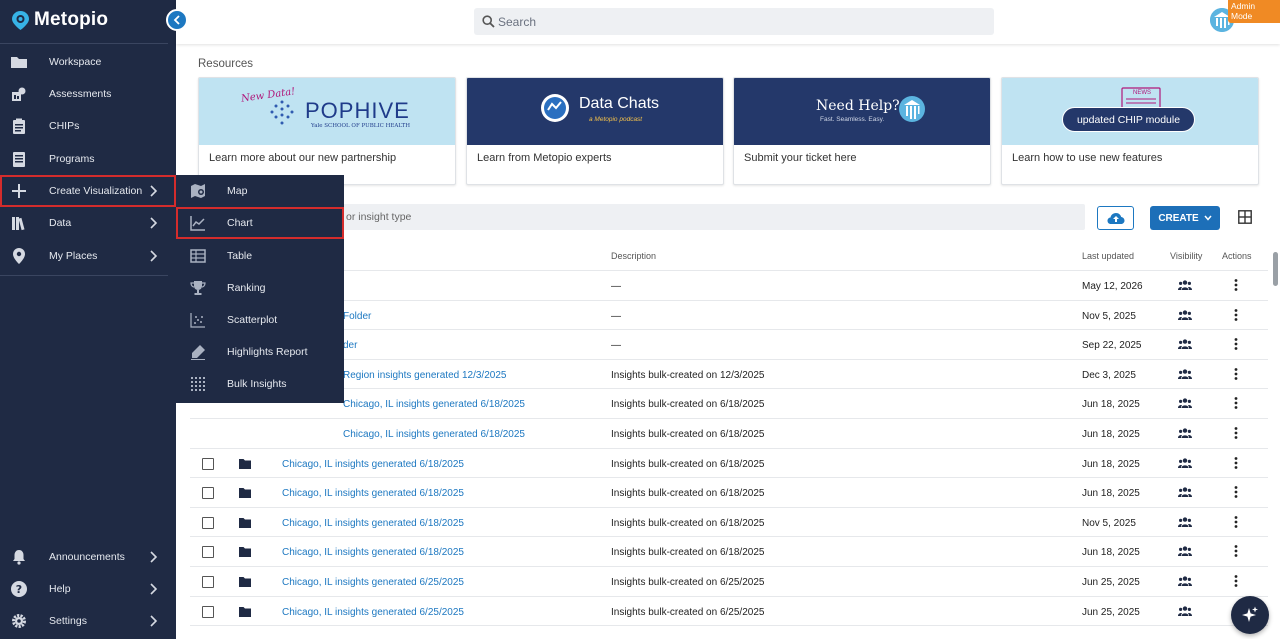 This screenshot has width=1280, height=639. I want to click on grid-view-icon, so click(1245, 217).